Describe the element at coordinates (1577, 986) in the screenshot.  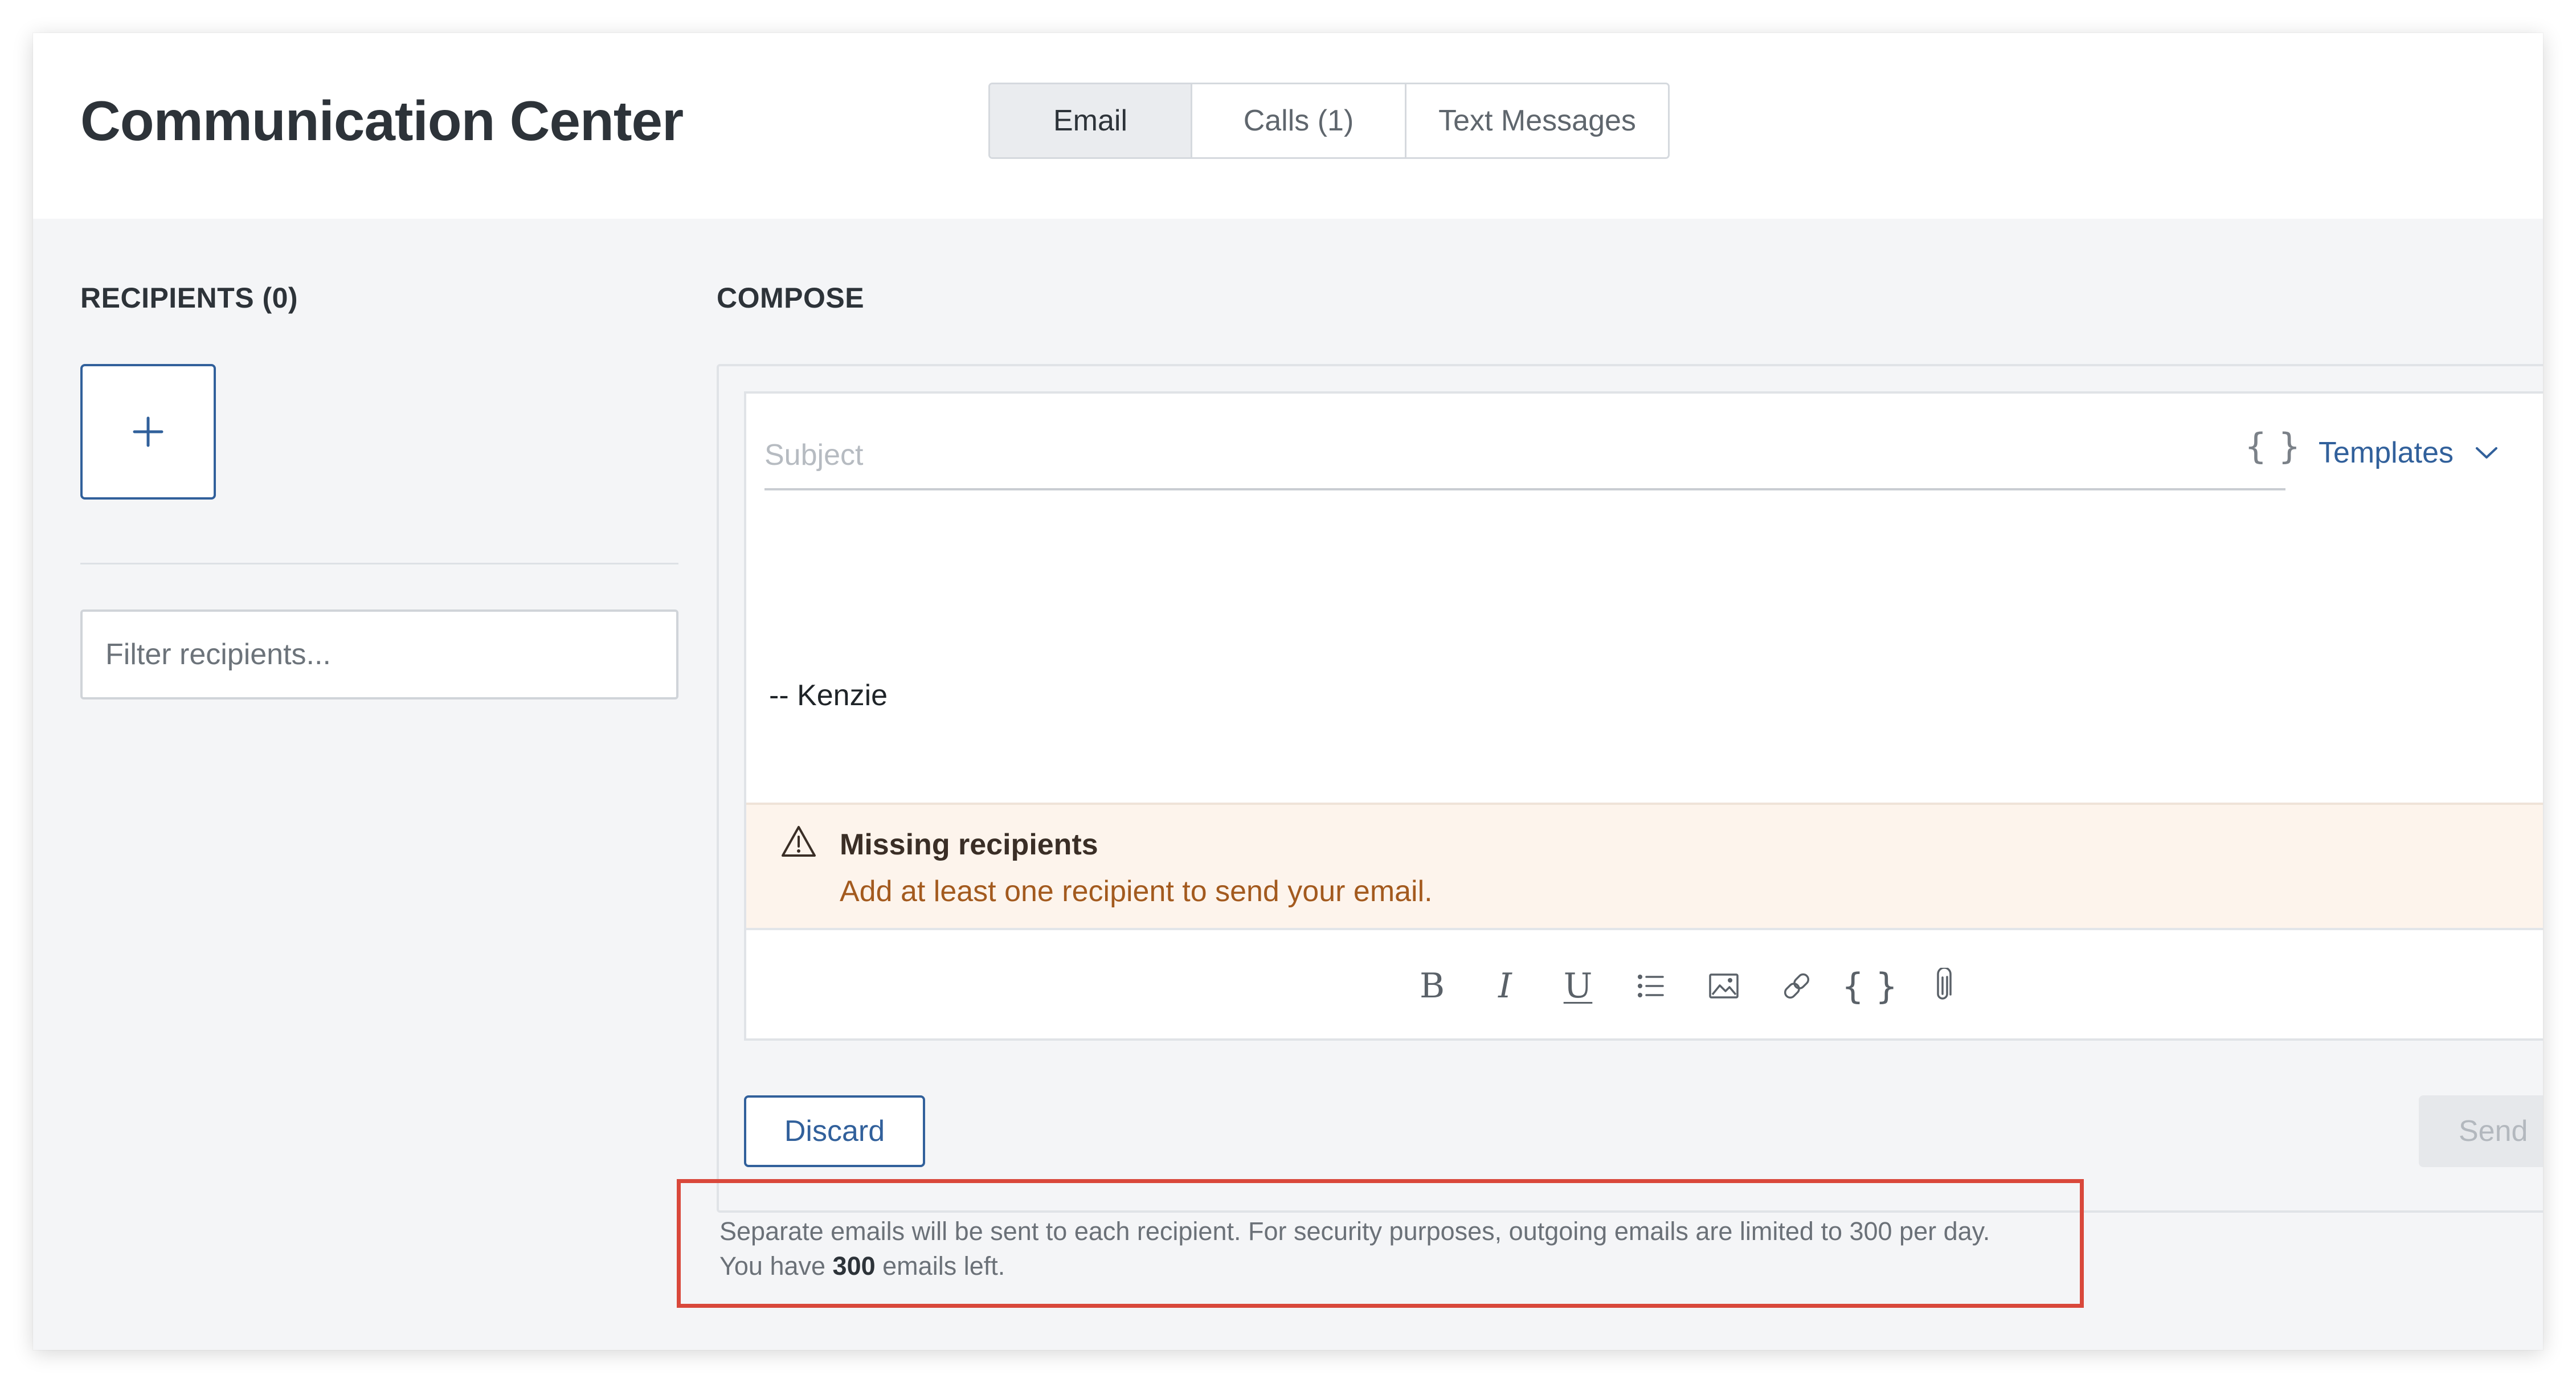
I see `underline-button: U` at that location.